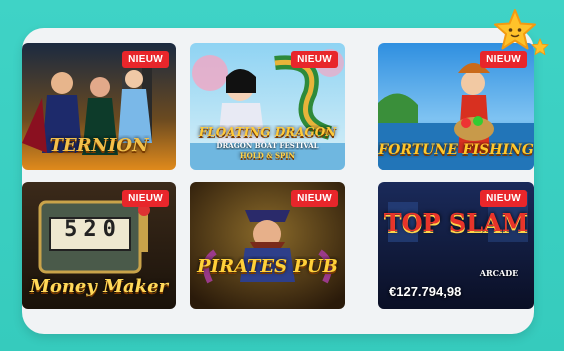 The image size is (564, 351). Describe the element at coordinates (456, 150) in the screenshot. I see `game-title: FORTUNE FISHING` at that location.